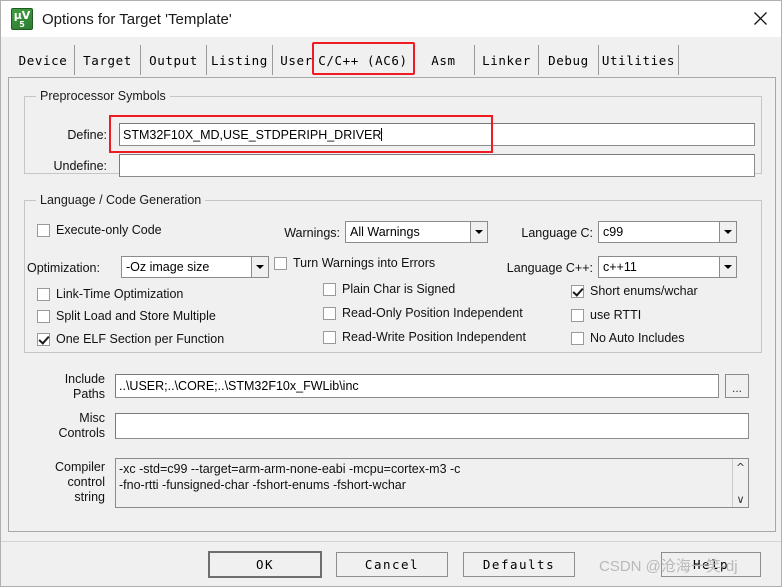 The width and height of the screenshot is (782, 587). What do you see at coordinates (549, 268) in the screenshot?
I see `language-cpp-label: Language C++:` at bounding box center [549, 268].